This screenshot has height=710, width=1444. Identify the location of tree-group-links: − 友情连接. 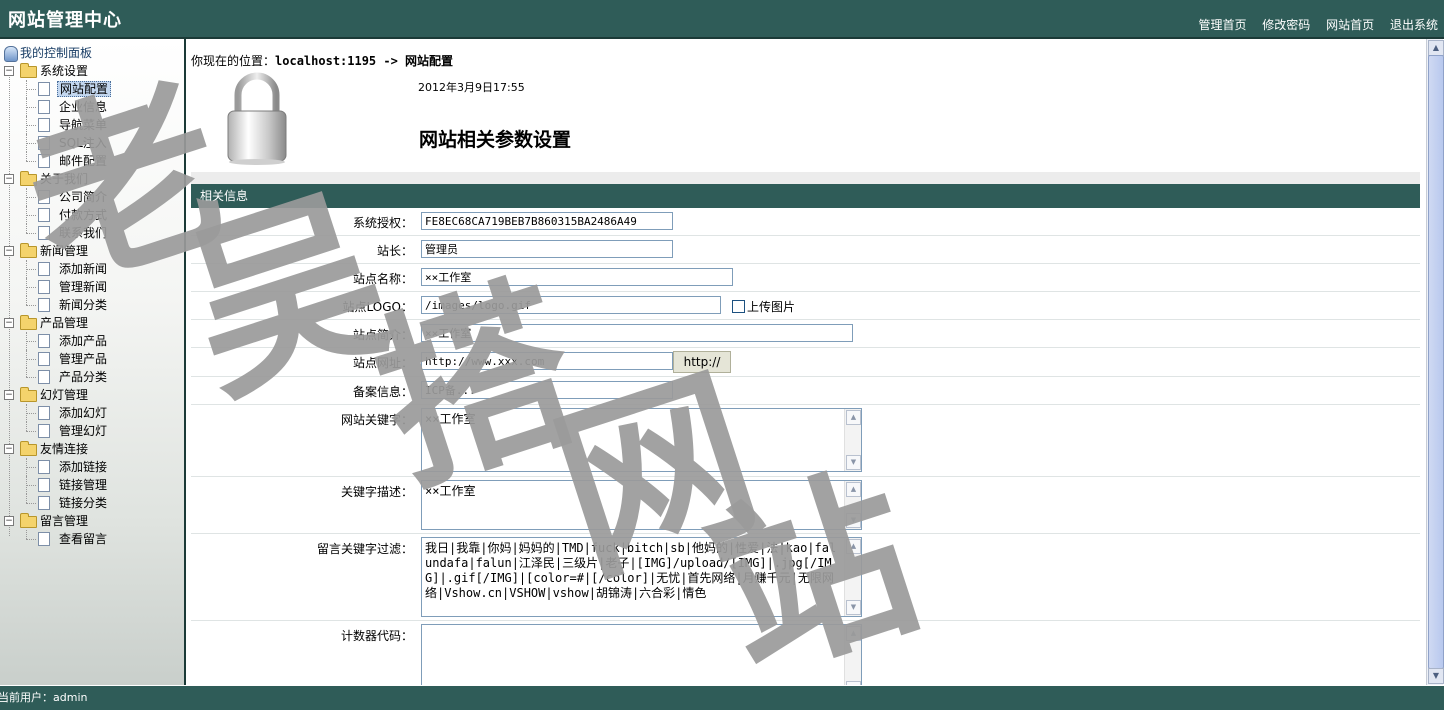
(92, 449).